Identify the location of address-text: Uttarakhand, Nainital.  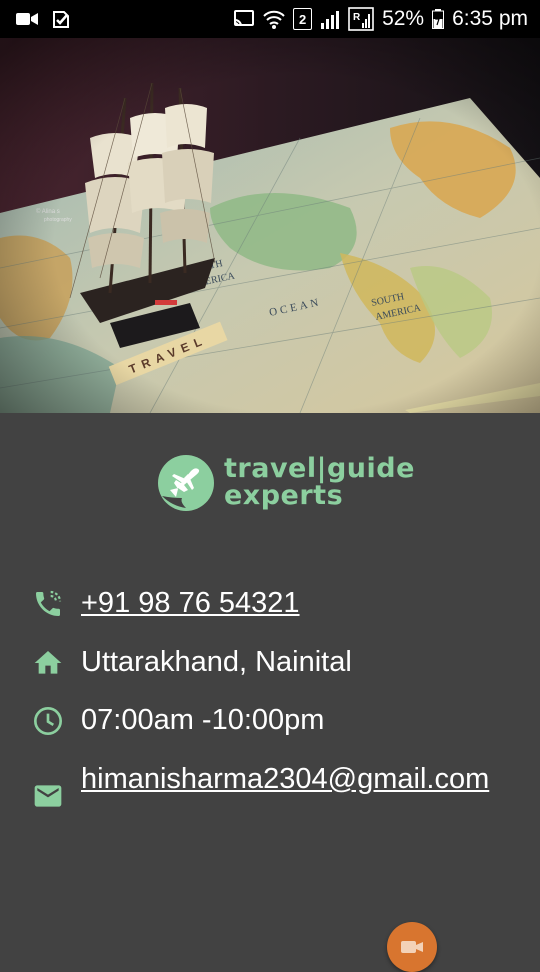
(216, 662).